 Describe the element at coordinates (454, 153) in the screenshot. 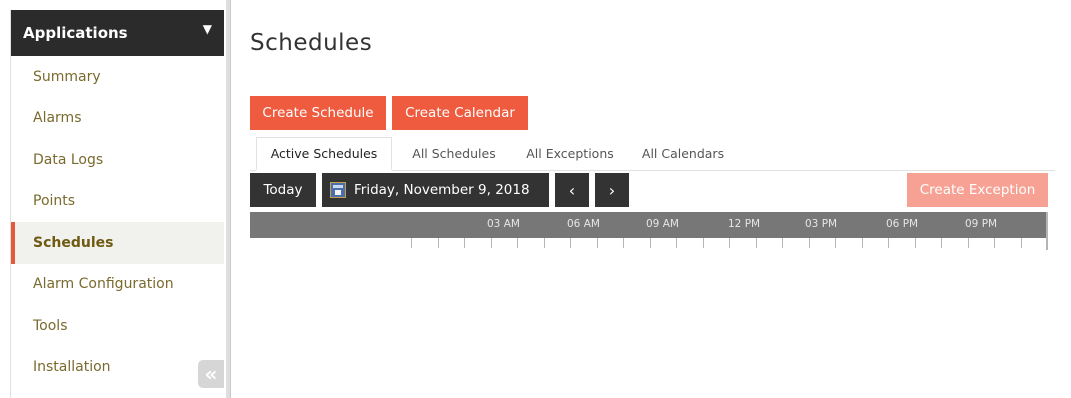

I see `tab-all-schedules: All Schedules` at that location.